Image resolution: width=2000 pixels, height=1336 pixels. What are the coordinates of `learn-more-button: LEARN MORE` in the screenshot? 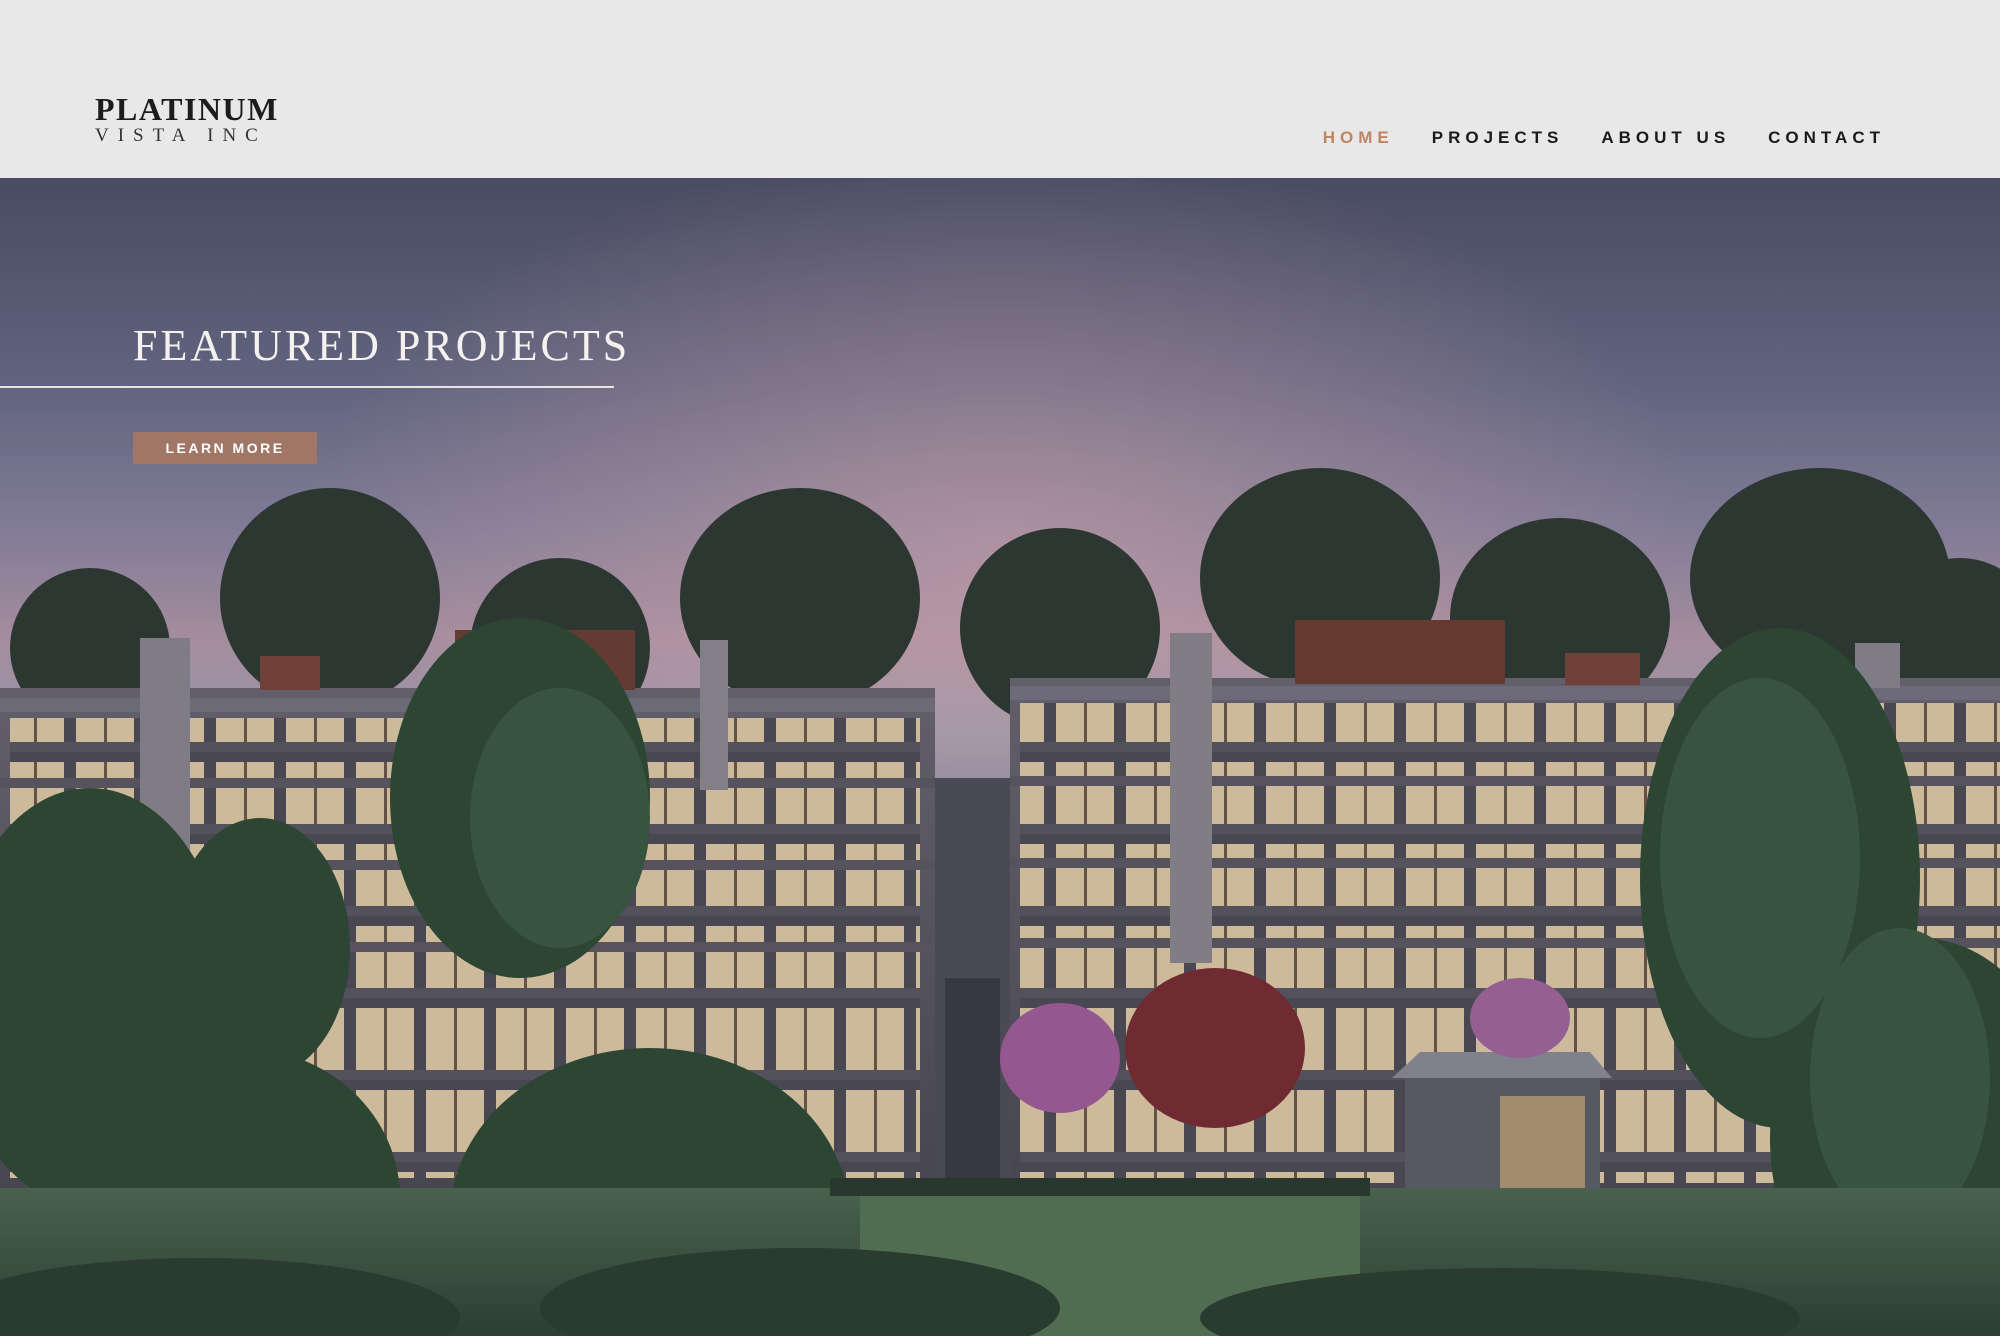 It's located at (225, 448).